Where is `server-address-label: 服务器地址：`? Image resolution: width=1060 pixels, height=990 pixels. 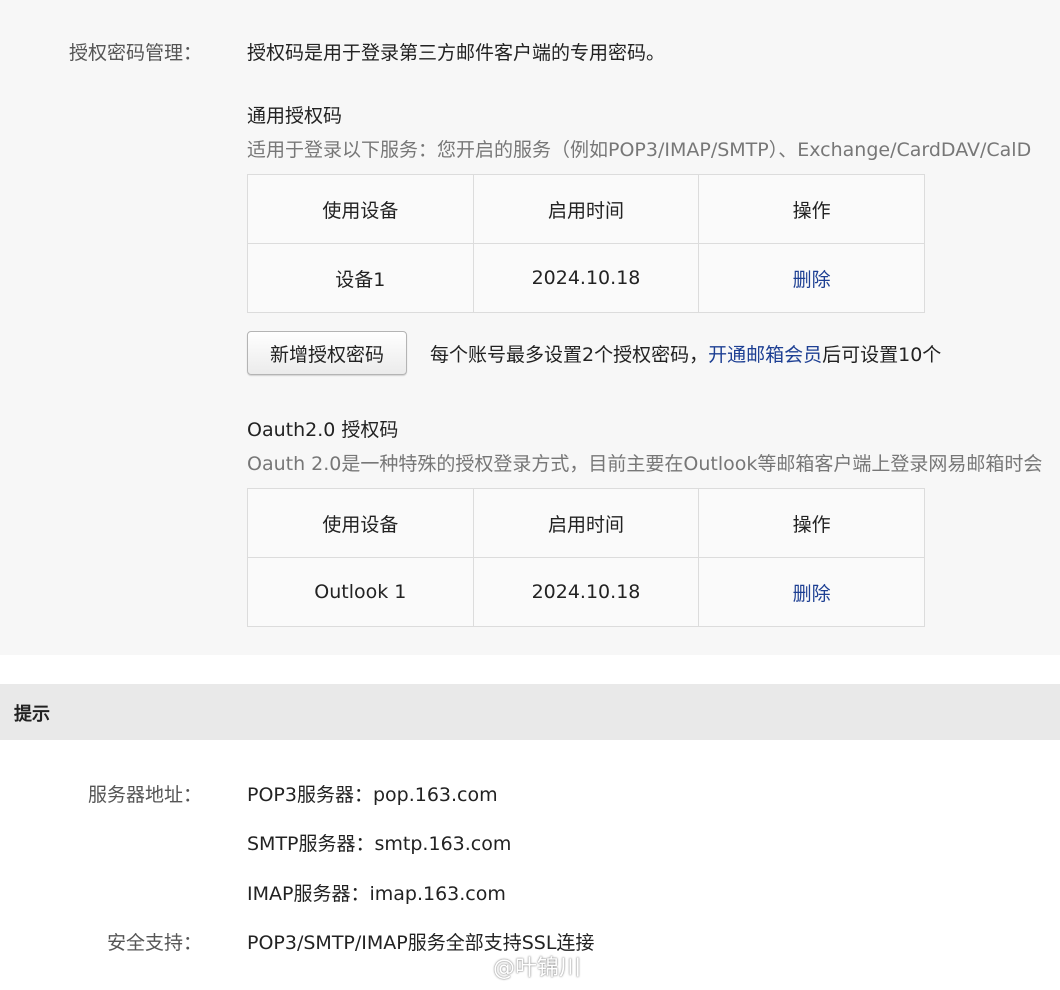
server-address-label: 服务器地址： is located at coordinates (144, 795).